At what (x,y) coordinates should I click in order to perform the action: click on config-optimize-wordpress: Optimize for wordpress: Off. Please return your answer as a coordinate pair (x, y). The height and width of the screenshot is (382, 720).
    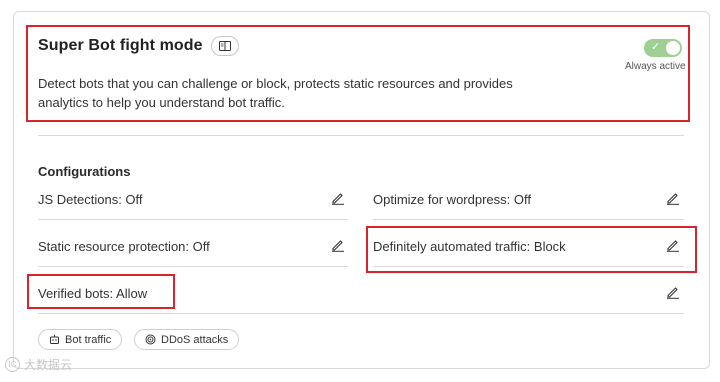
    Looking at the image, I should click on (452, 199).